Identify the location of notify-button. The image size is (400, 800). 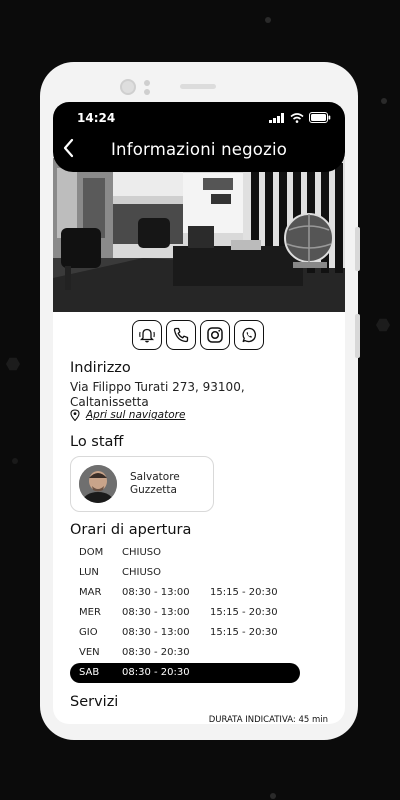
(147, 335).